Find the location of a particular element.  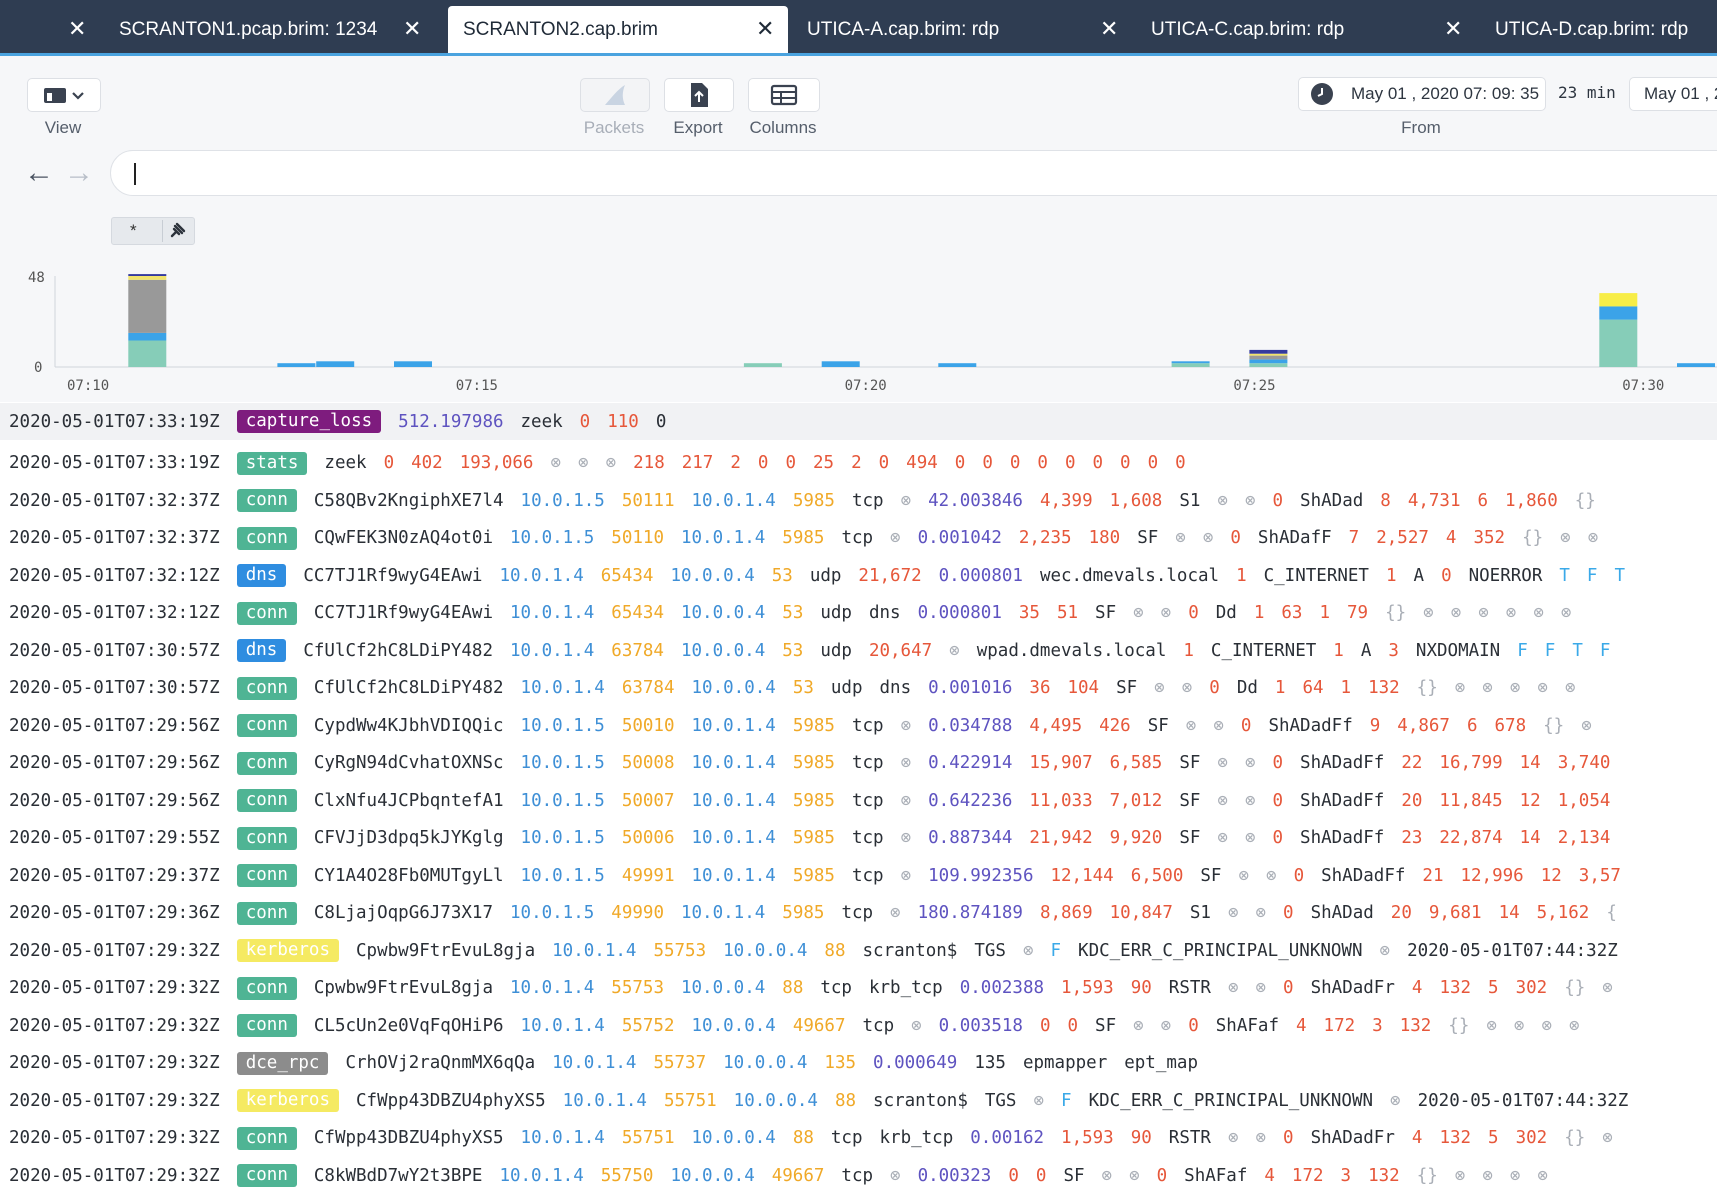

field-value: 109.992356 is located at coordinates (980, 876).